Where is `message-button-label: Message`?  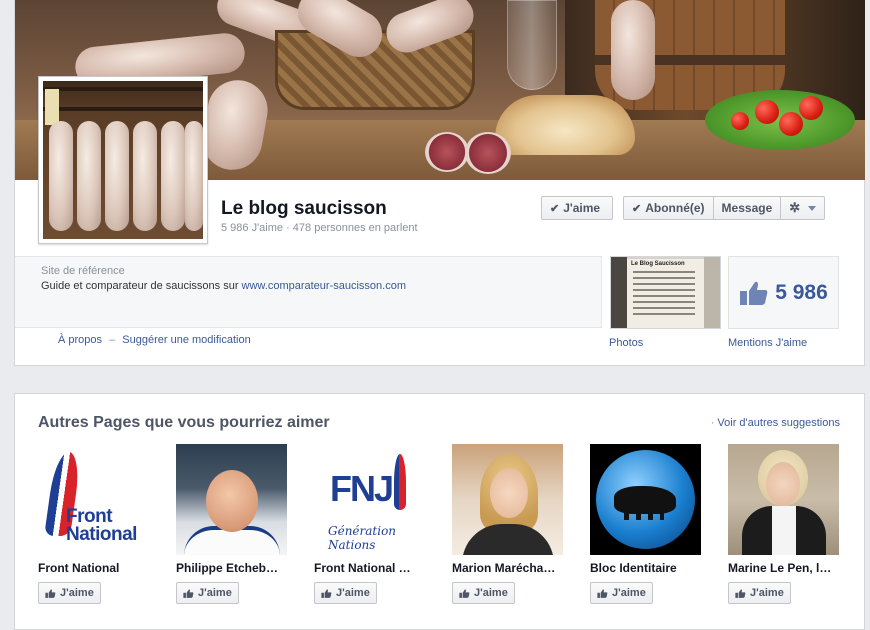
message-button-label: Message is located at coordinates (747, 208).